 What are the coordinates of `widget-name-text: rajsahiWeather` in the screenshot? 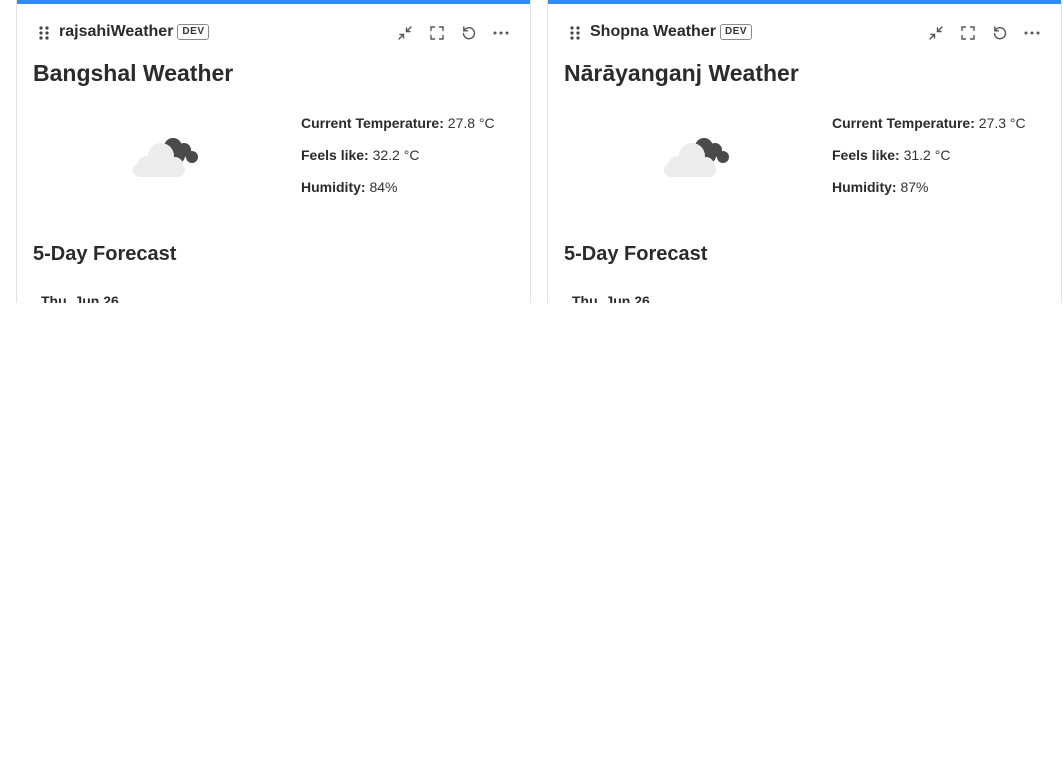 It's located at (116, 31).